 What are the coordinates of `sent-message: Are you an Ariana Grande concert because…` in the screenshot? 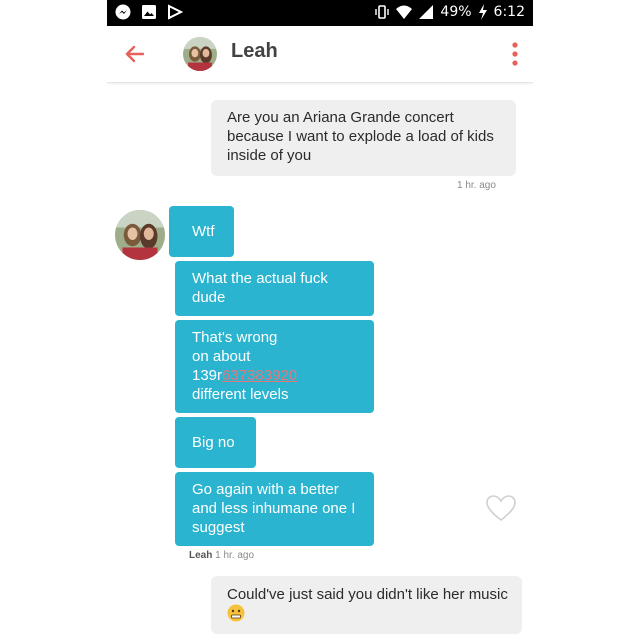 It's located at (363, 138).